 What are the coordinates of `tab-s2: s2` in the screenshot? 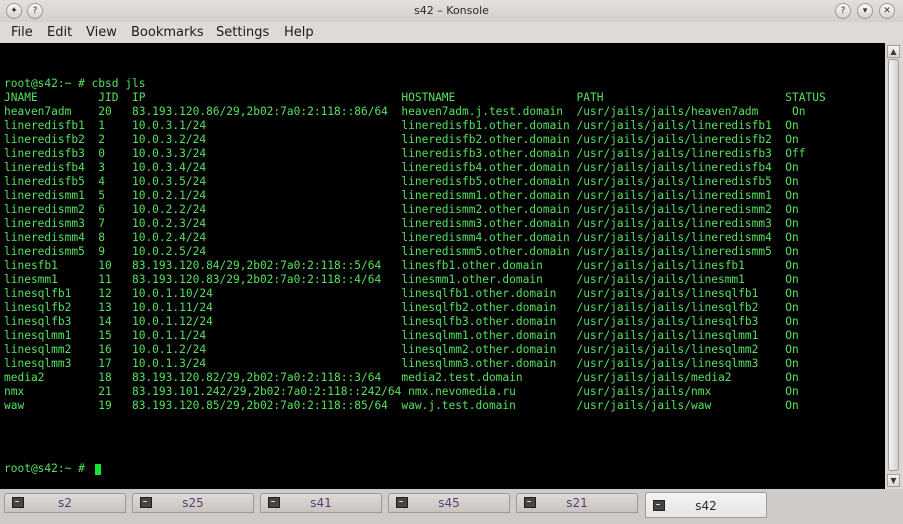 It's located at (65, 503).